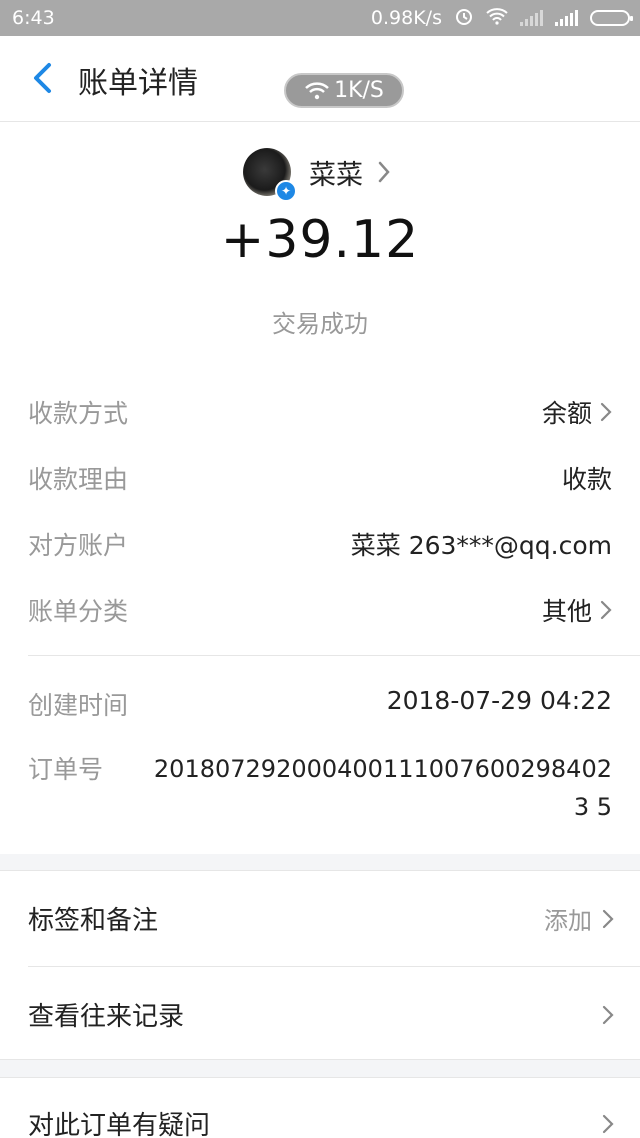 The image size is (640, 1138). What do you see at coordinates (320, 610) in the screenshot?
I see `detail-row-category: 账单分类 其他` at bounding box center [320, 610].